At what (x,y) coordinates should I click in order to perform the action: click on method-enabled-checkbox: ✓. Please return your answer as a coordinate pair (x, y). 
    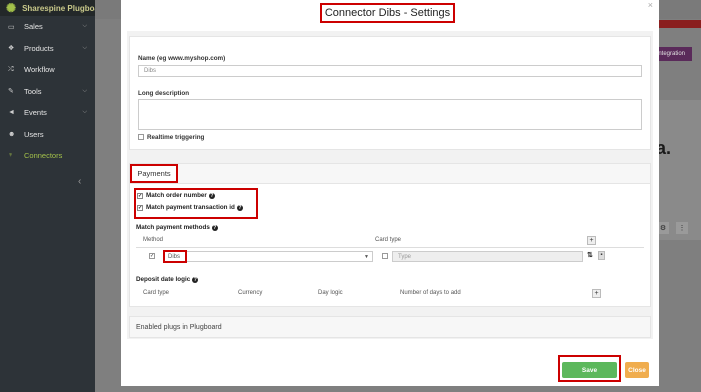
    Looking at the image, I should click on (152, 256).